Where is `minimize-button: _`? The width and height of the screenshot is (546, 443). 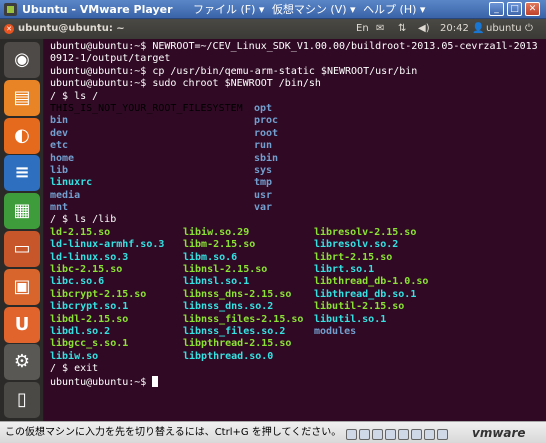 minimize-button: _ is located at coordinates (496, 9).